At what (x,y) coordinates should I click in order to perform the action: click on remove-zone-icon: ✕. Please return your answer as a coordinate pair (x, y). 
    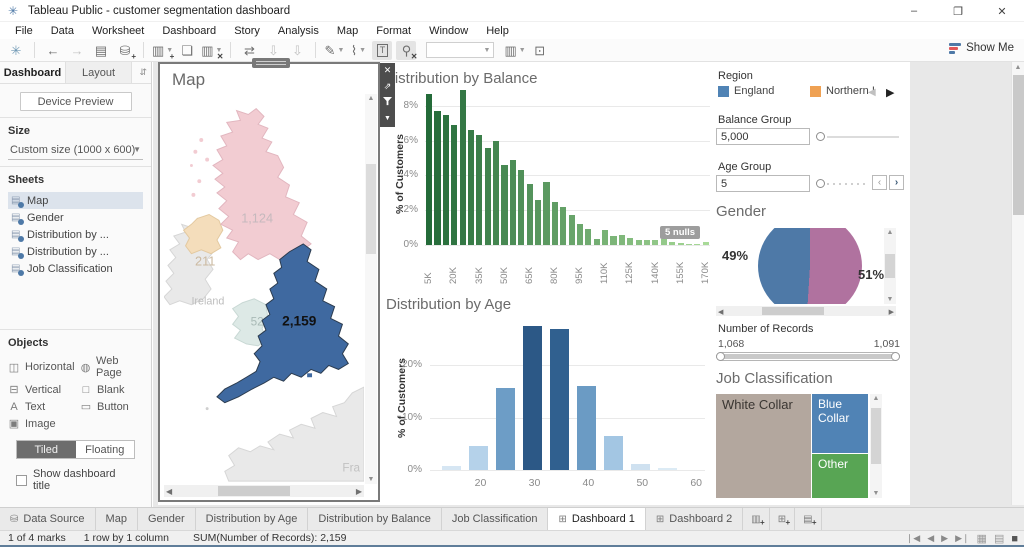
    Looking at the image, I should click on (388, 71).